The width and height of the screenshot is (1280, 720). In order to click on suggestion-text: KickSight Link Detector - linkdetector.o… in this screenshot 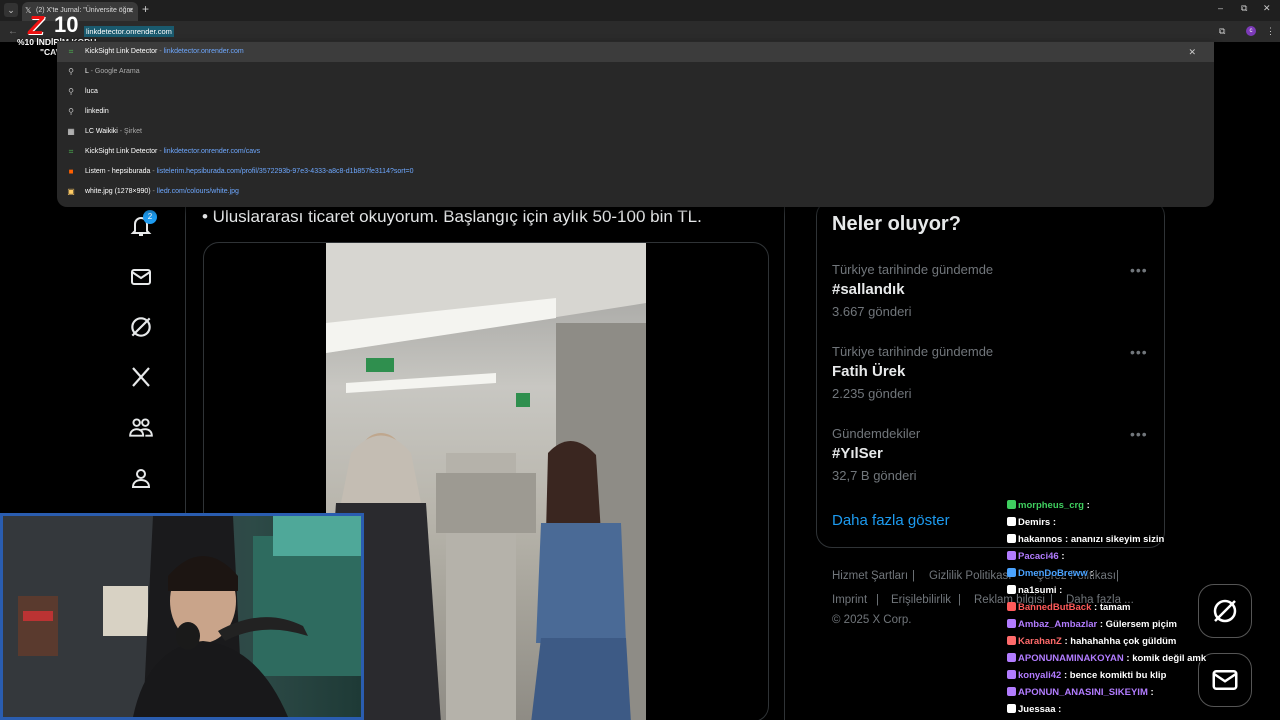, I will do `click(164, 52)`.